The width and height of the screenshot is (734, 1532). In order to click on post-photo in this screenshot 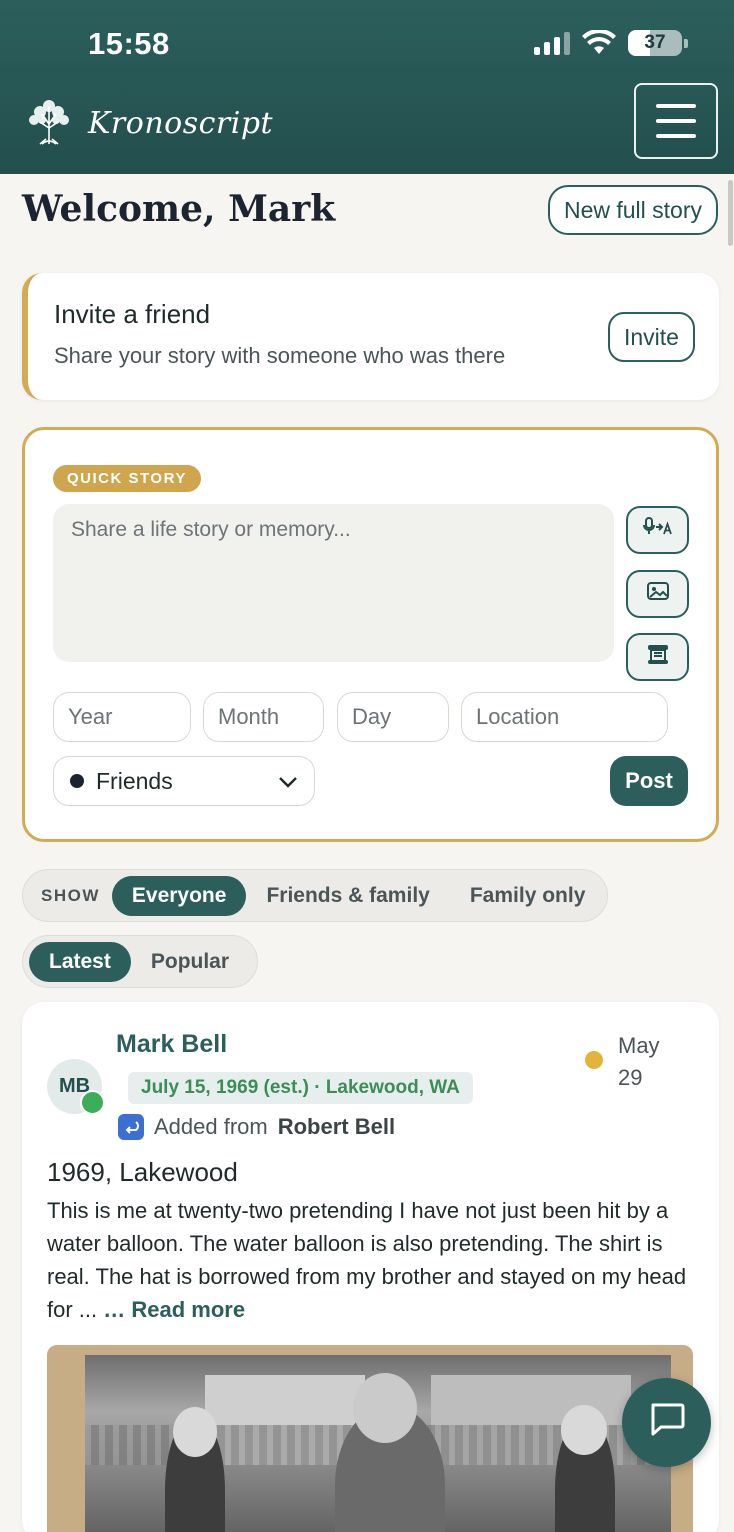, I will do `click(370, 1438)`.